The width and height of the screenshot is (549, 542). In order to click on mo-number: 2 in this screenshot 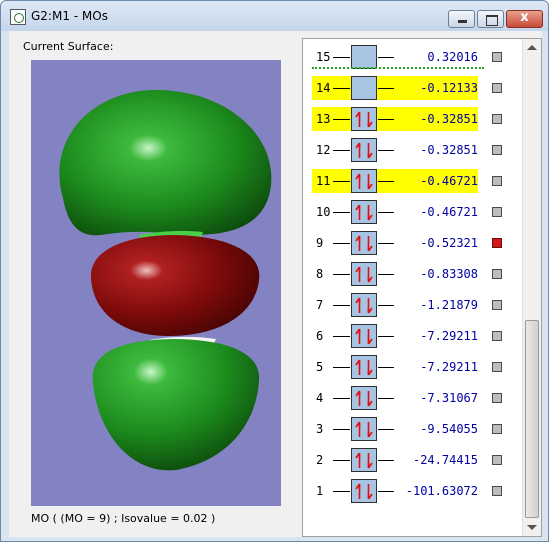, I will do `click(320, 460)`.